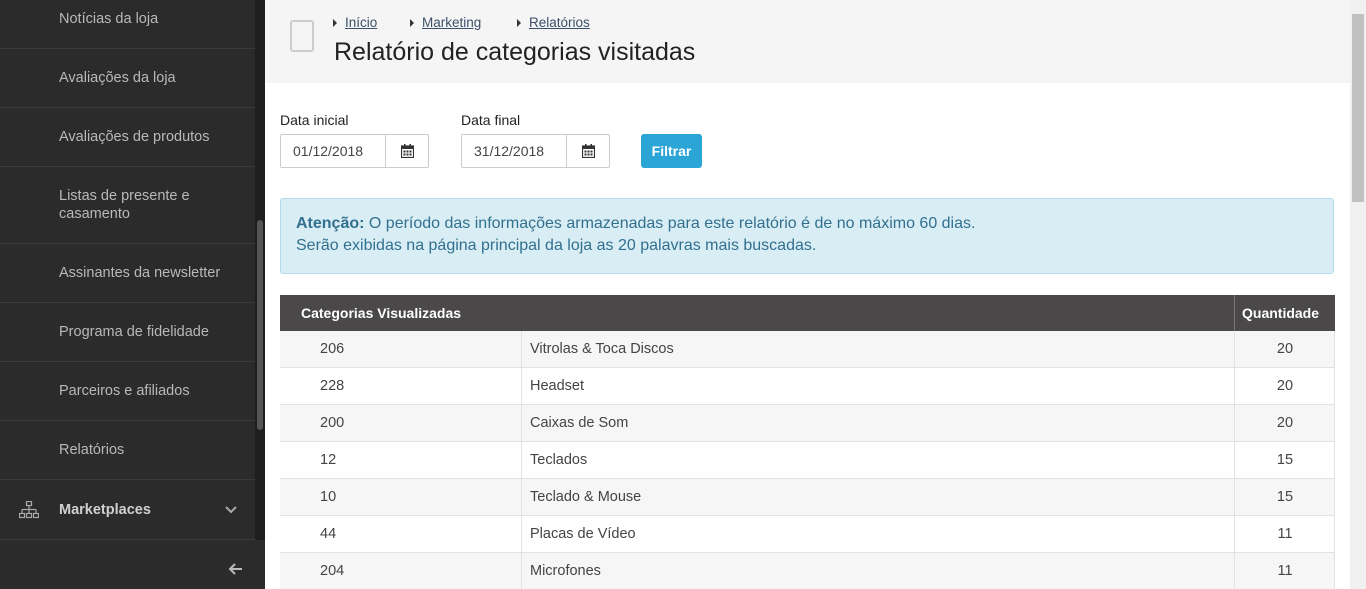  Describe the element at coordinates (314, 120) in the screenshot. I see `start-date-label: Data inicial` at that location.